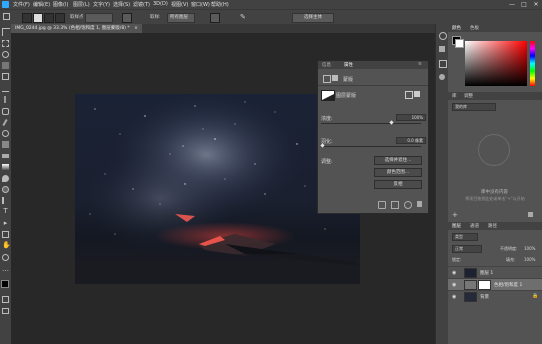 The width and height of the screenshot is (542, 344). I want to click on tab-properties: 属性, so click(348, 65).